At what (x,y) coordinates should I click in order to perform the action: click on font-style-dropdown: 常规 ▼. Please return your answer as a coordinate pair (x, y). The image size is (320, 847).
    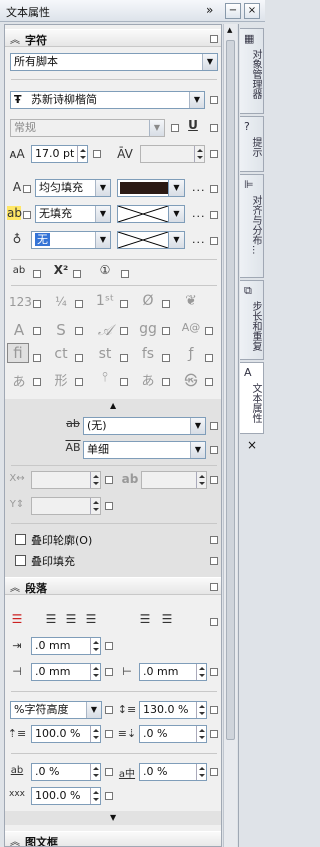
    Looking at the image, I should click on (87, 128).